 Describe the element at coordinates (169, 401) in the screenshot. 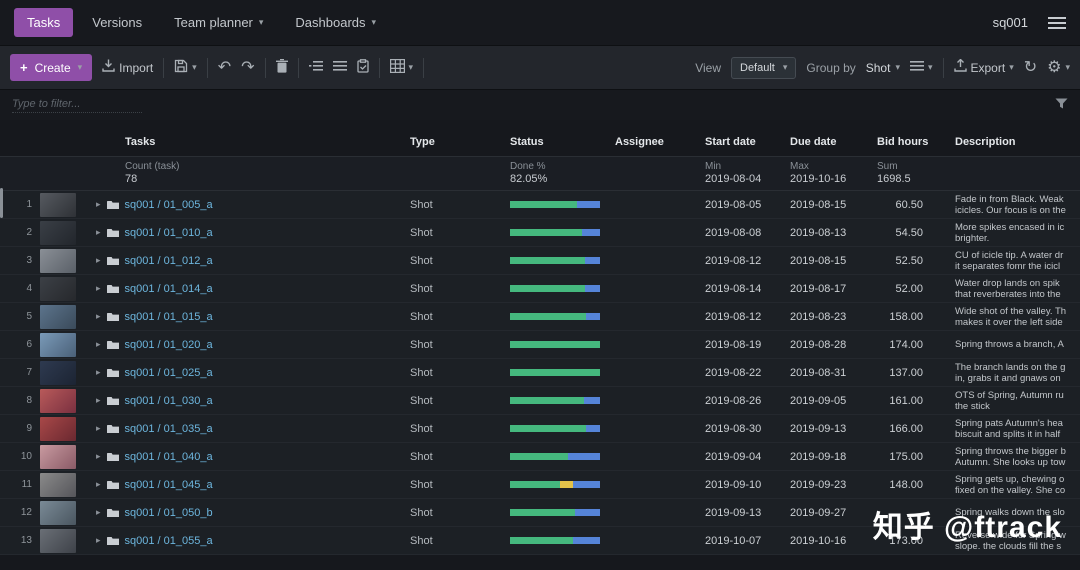

I see `task-link: sq001 / 01_030_a` at that location.